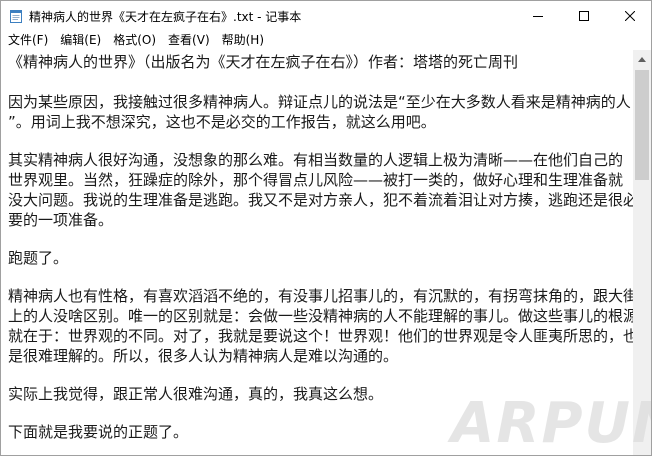  I want to click on maximize-icon, so click(584, 16).